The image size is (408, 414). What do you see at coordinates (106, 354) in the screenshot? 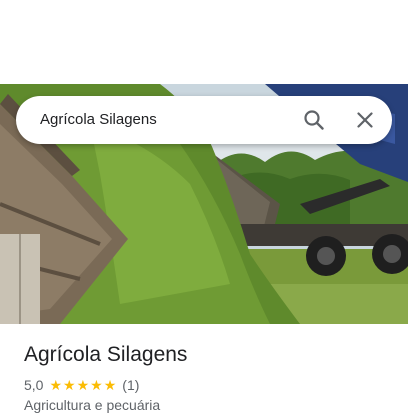
I see `place-title: Agrícola Silagens` at bounding box center [106, 354].